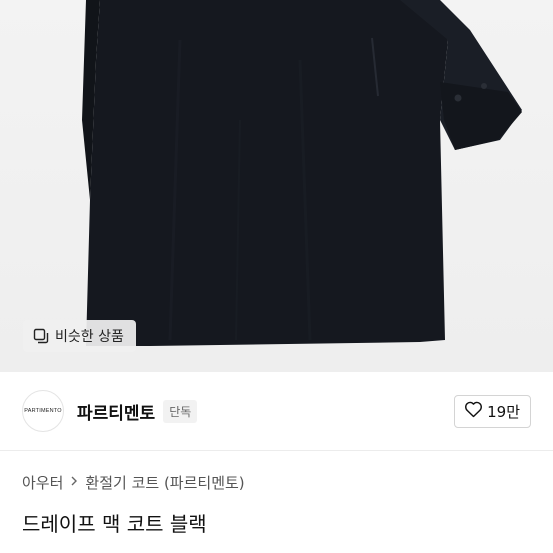 The height and width of the screenshot is (553, 553). I want to click on seller-logo-text: PARTIMENTO, so click(43, 411).